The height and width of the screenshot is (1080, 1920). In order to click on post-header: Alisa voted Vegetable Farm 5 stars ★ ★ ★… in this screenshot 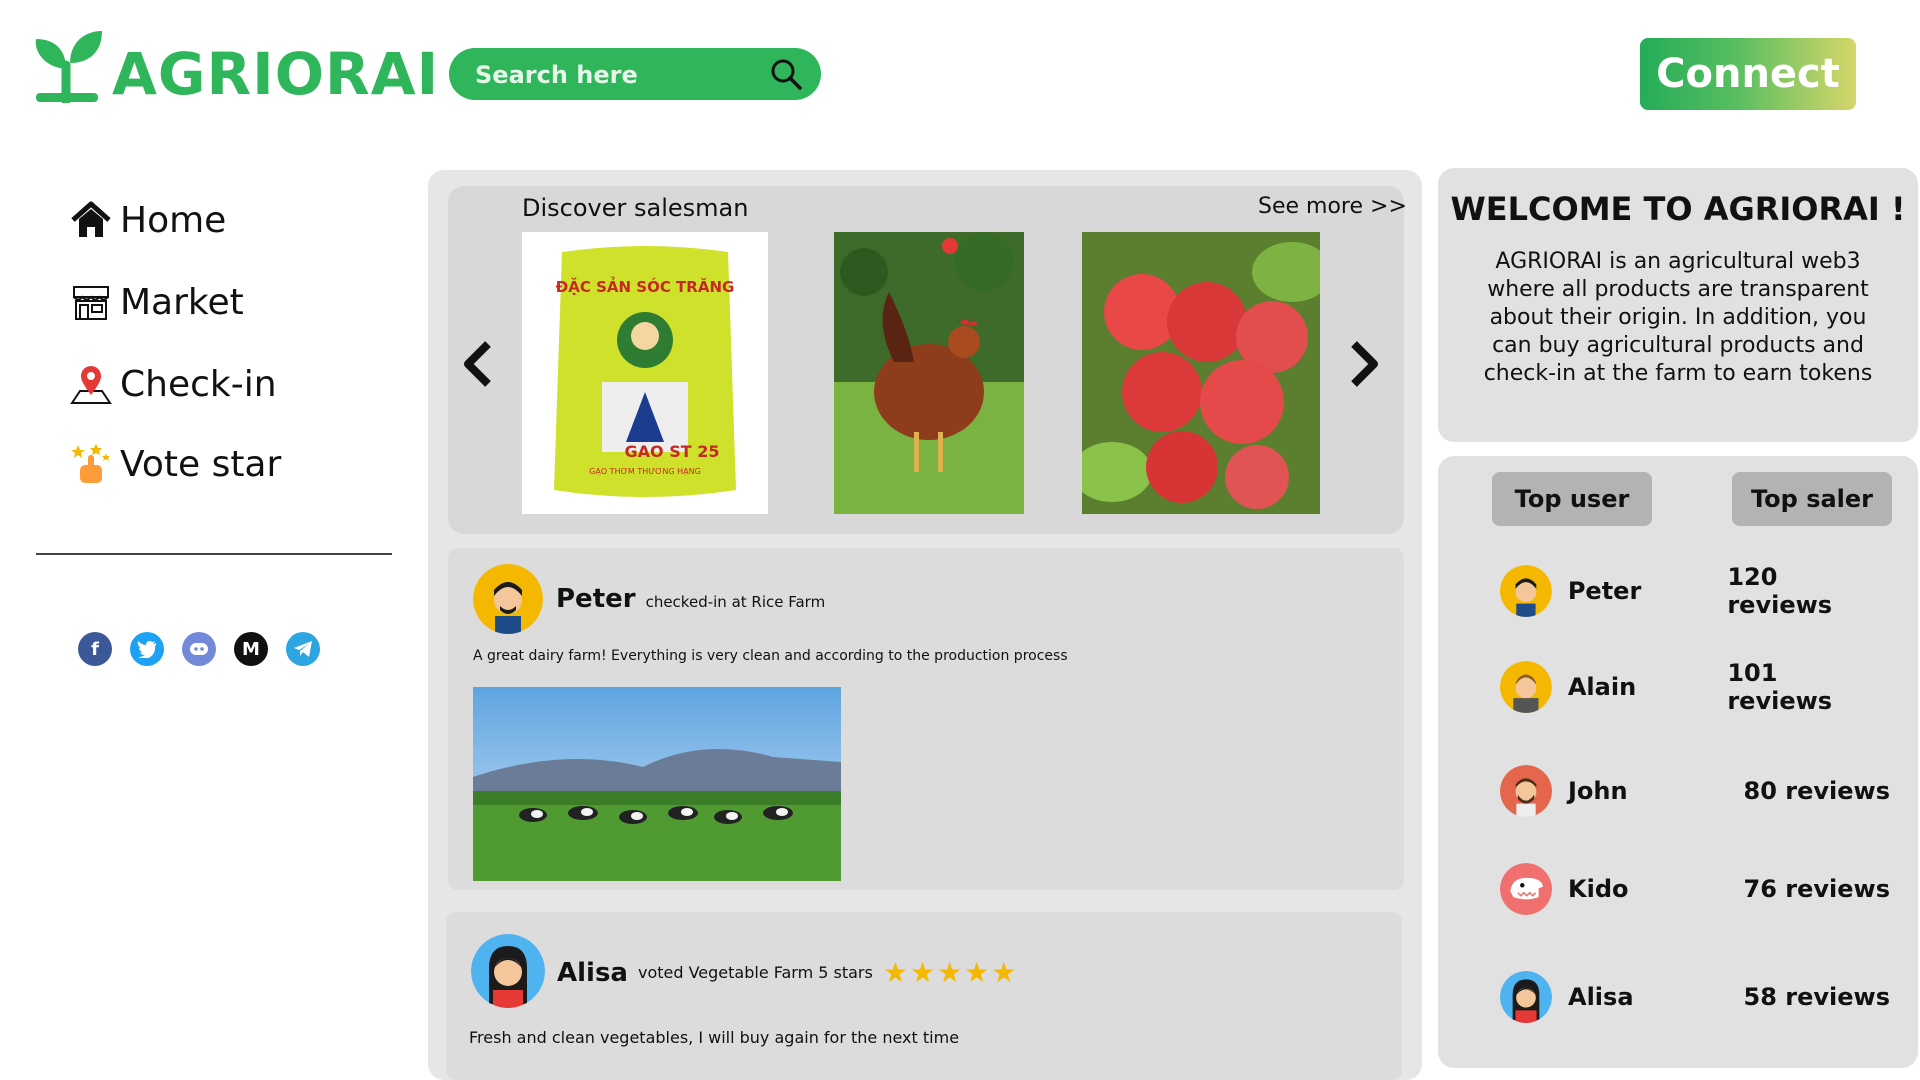, I will do `click(786, 972)`.